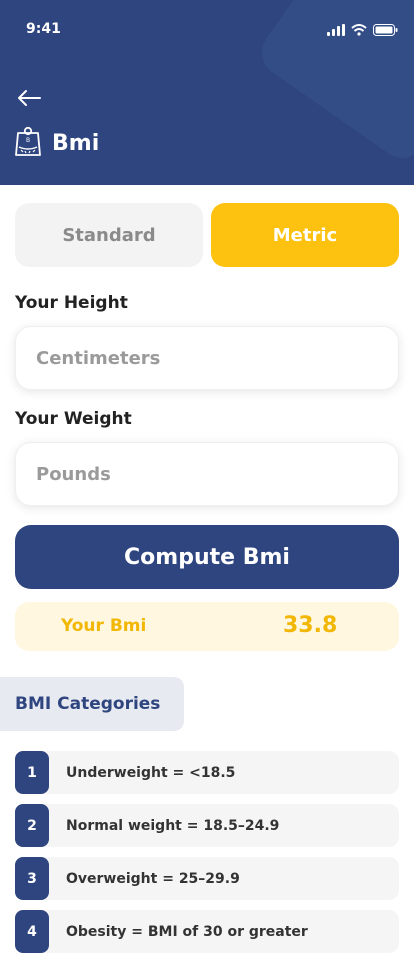 This screenshot has width=414, height=978. What do you see at coordinates (207, 557) in the screenshot?
I see `compute-bmi-button: Compute Bmi` at bounding box center [207, 557].